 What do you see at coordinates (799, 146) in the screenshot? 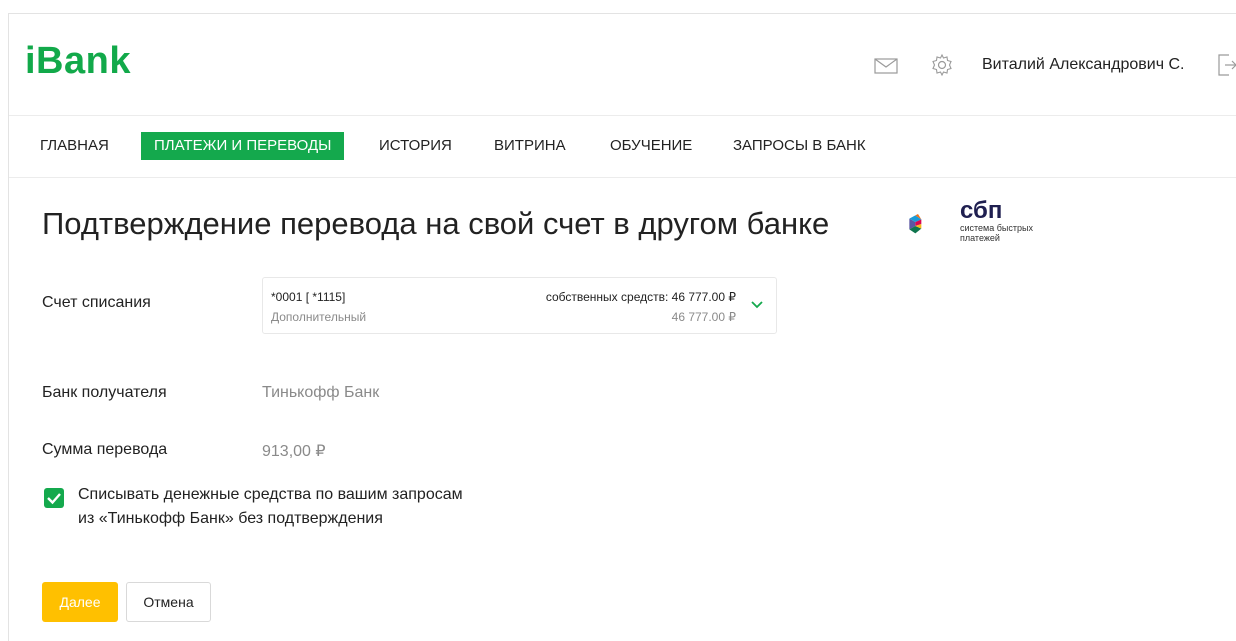
I see `nav-item-bank-requests: Запросы в банк` at bounding box center [799, 146].